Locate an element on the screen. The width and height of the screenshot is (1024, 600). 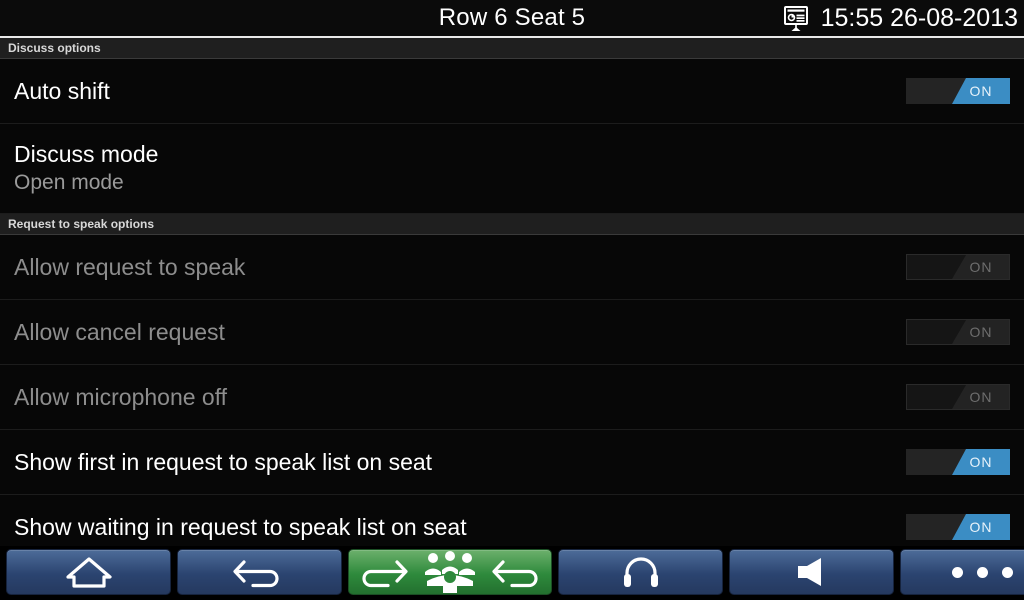
row-allow-cancel-request: Allow cancel request ON is located at coordinates (512, 332).